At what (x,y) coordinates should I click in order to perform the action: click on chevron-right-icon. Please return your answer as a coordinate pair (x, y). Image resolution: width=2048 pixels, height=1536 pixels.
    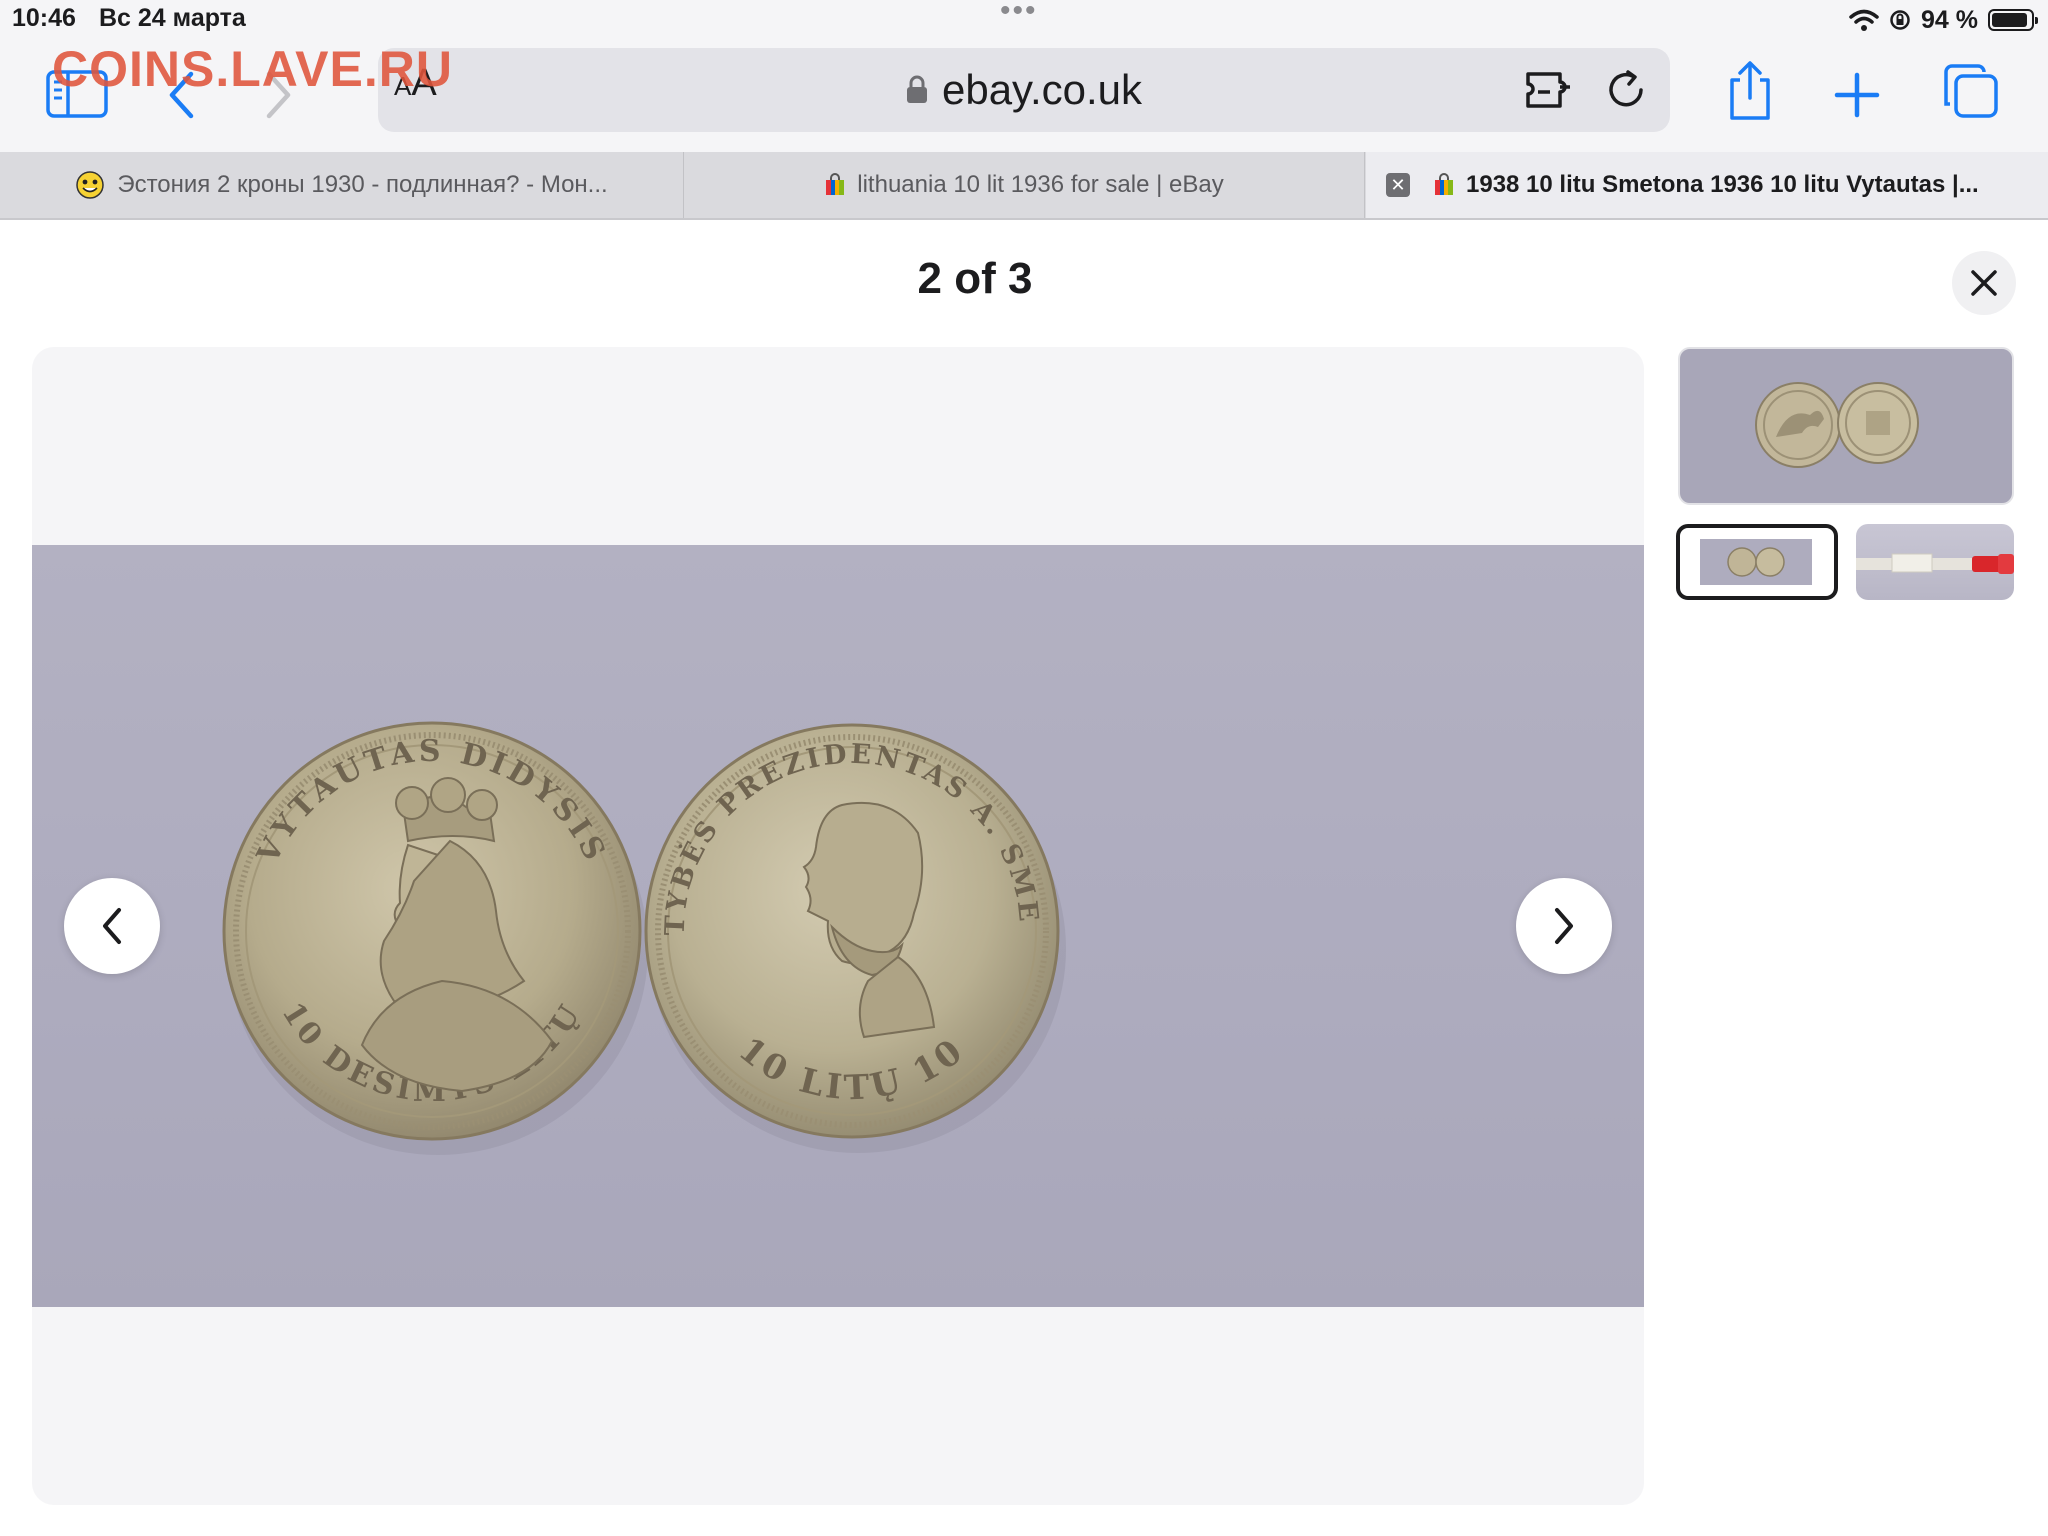
    Looking at the image, I should click on (1564, 926).